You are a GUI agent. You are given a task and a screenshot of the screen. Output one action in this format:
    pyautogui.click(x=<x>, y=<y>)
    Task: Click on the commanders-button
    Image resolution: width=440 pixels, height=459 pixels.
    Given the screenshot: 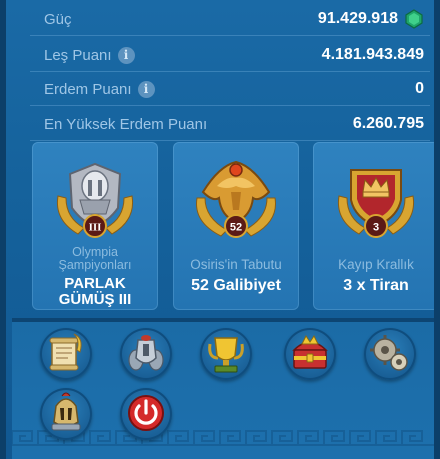 What is the action you would take?
    pyautogui.click(x=66, y=414)
    